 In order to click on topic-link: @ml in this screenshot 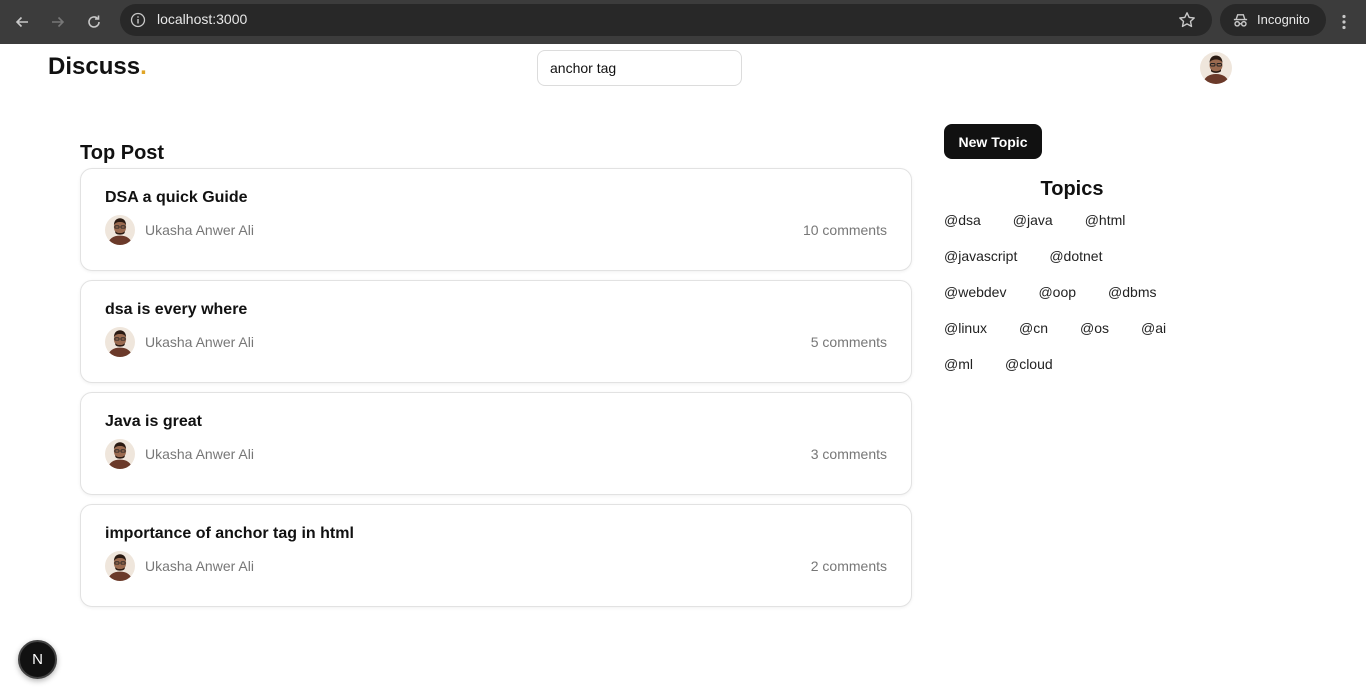, I will do `click(958, 364)`.